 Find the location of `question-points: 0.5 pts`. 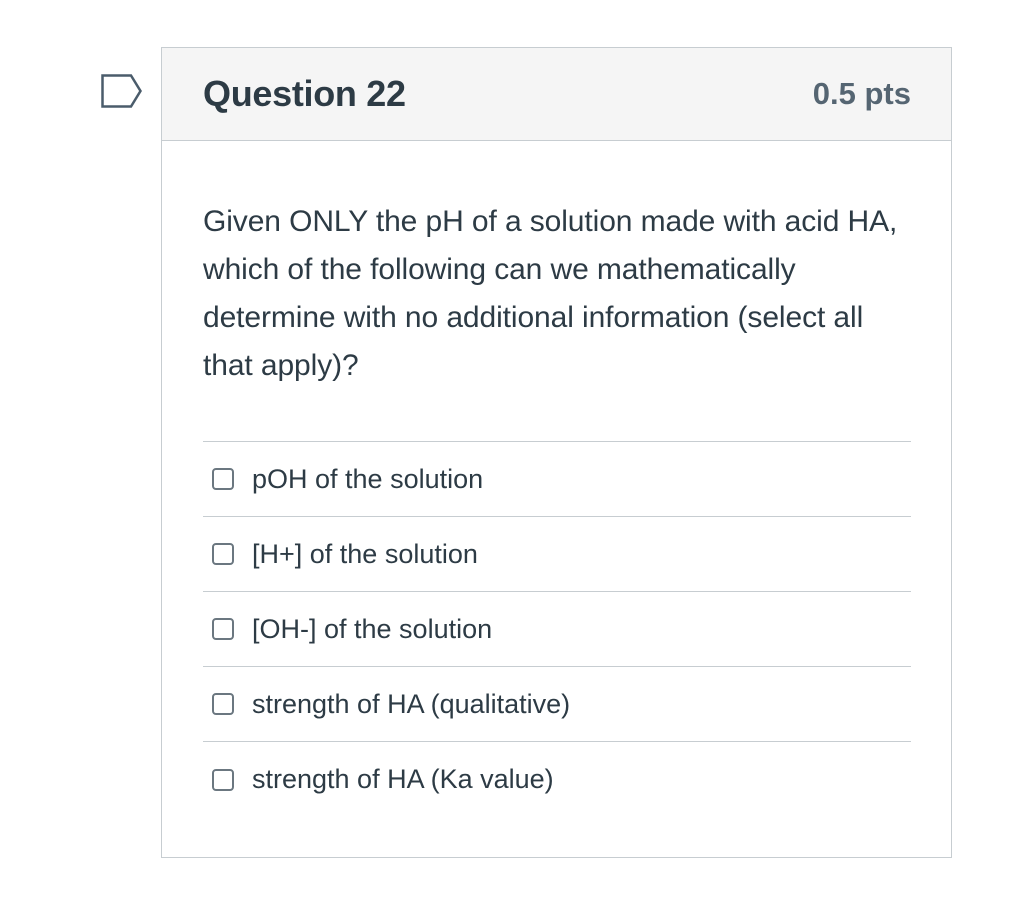

question-points: 0.5 pts is located at coordinates (861, 93).